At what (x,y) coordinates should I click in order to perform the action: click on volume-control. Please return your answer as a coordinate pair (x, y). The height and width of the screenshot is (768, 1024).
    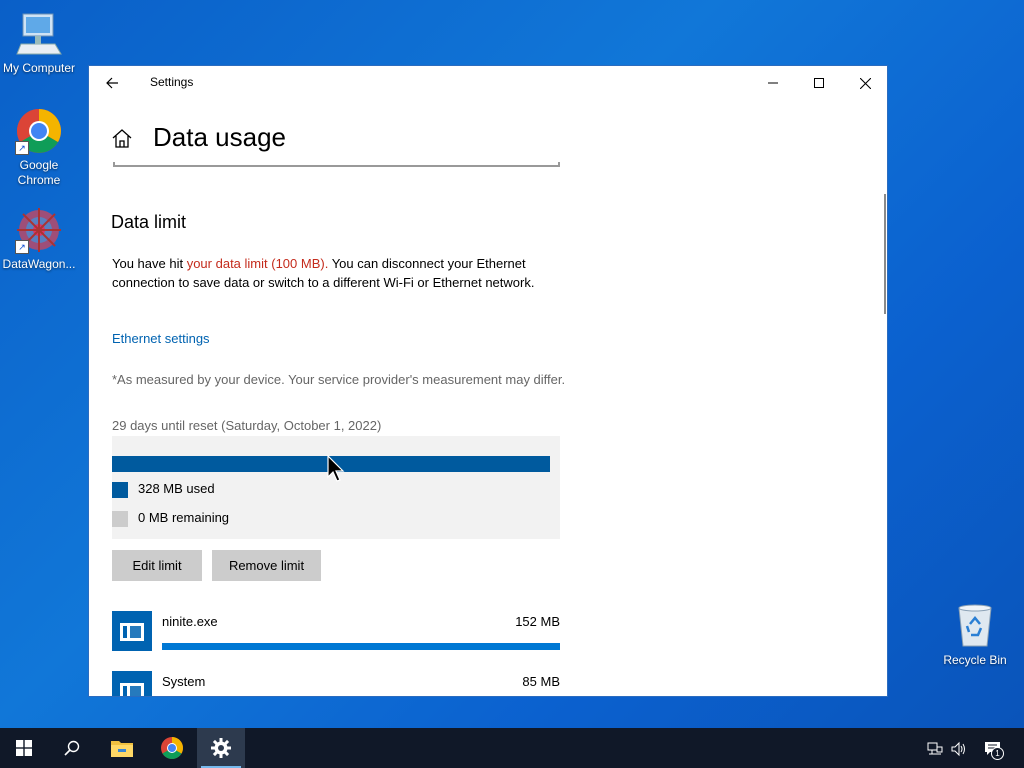
    Looking at the image, I should click on (959, 748).